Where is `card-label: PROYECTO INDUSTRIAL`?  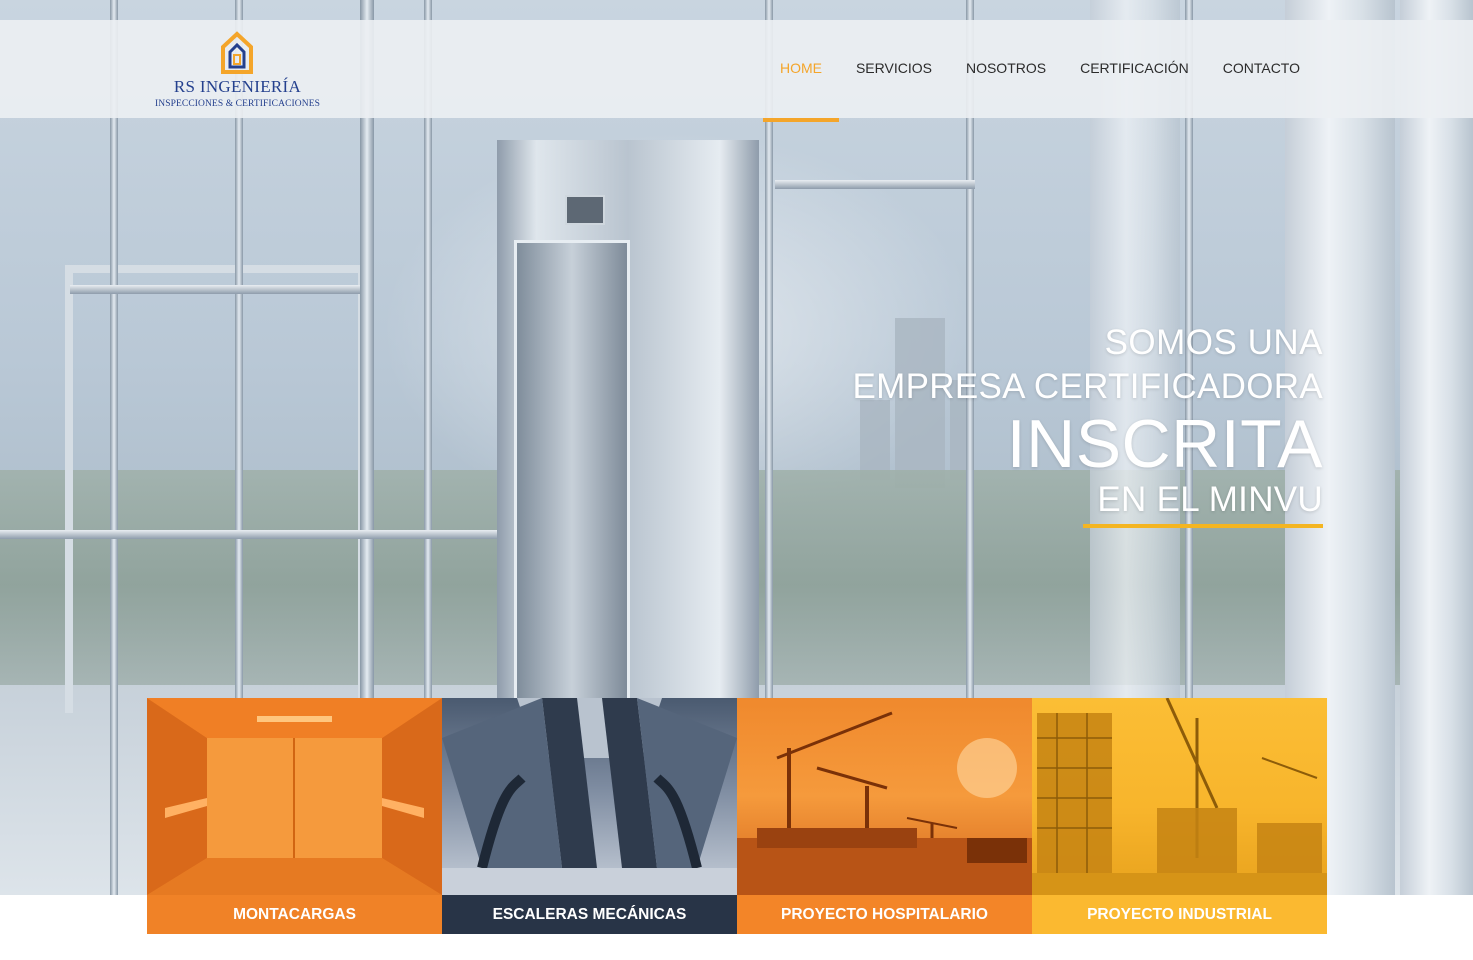 card-label: PROYECTO INDUSTRIAL is located at coordinates (1179, 914).